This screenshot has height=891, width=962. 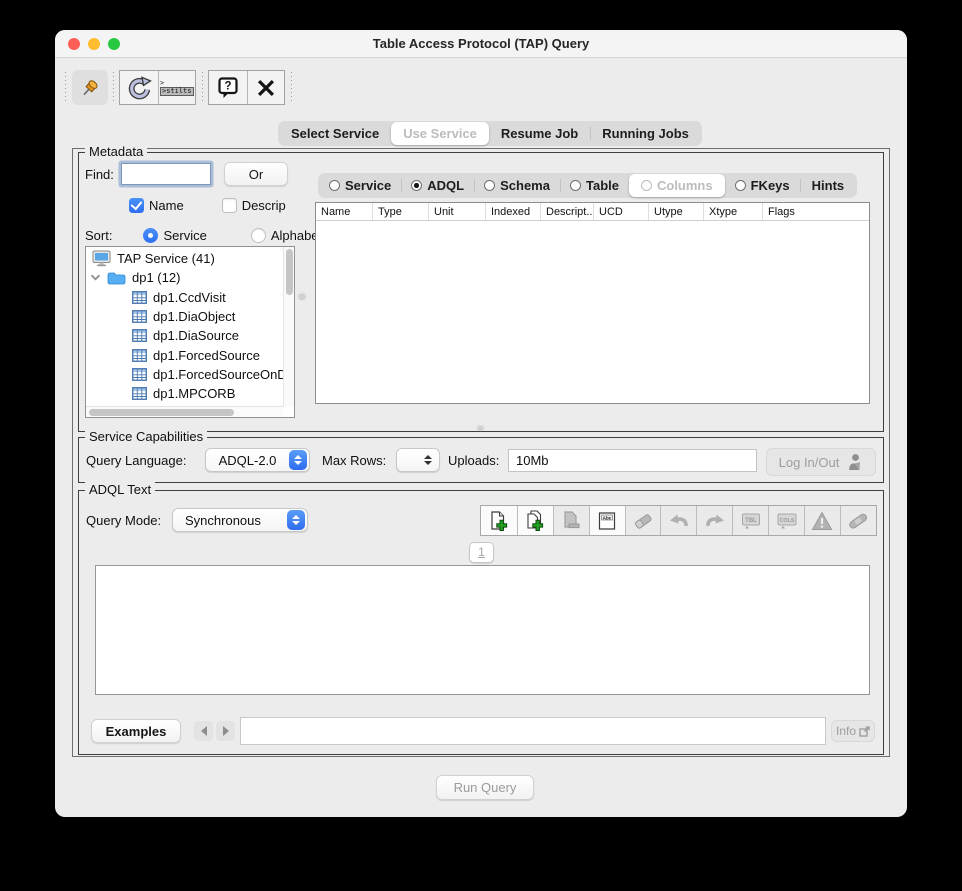 I want to click on tree-horizontal-scrollbar, so click(x=184, y=411).